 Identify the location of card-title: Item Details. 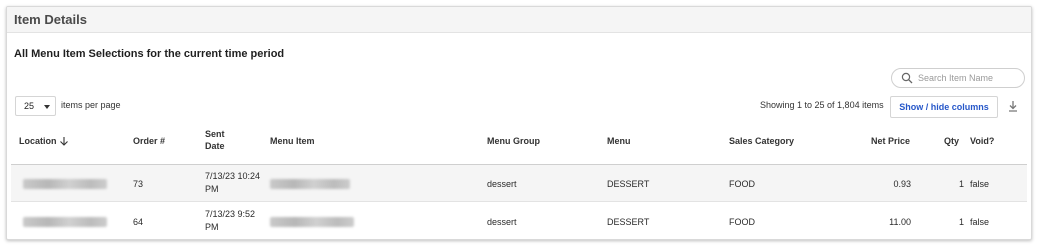
(50, 19).